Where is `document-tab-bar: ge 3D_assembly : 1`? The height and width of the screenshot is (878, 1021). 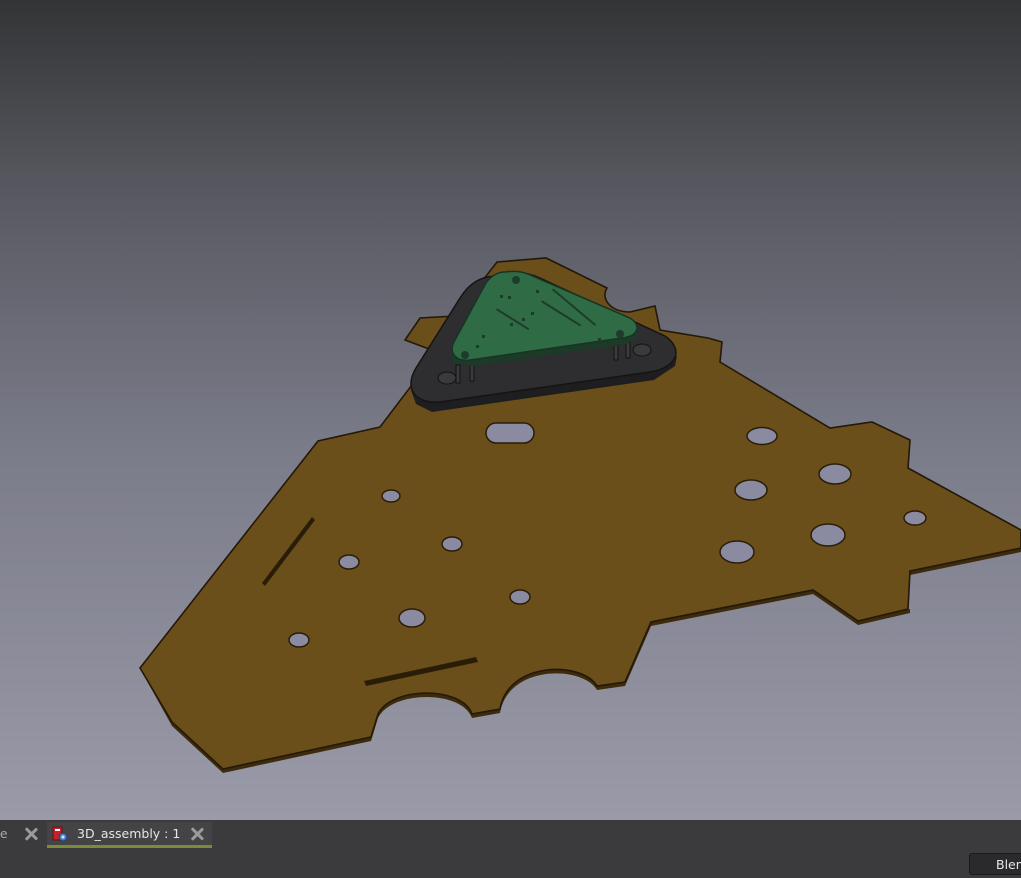
document-tab-bar: ge 3D_assembly : 1 is located at coordinates (510, 834).